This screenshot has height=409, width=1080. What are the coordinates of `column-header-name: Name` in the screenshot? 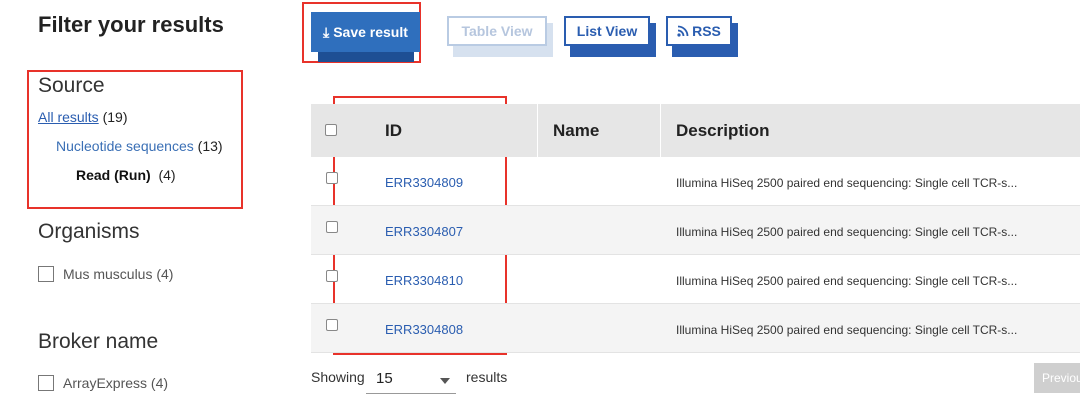 It's located at (576, 130).